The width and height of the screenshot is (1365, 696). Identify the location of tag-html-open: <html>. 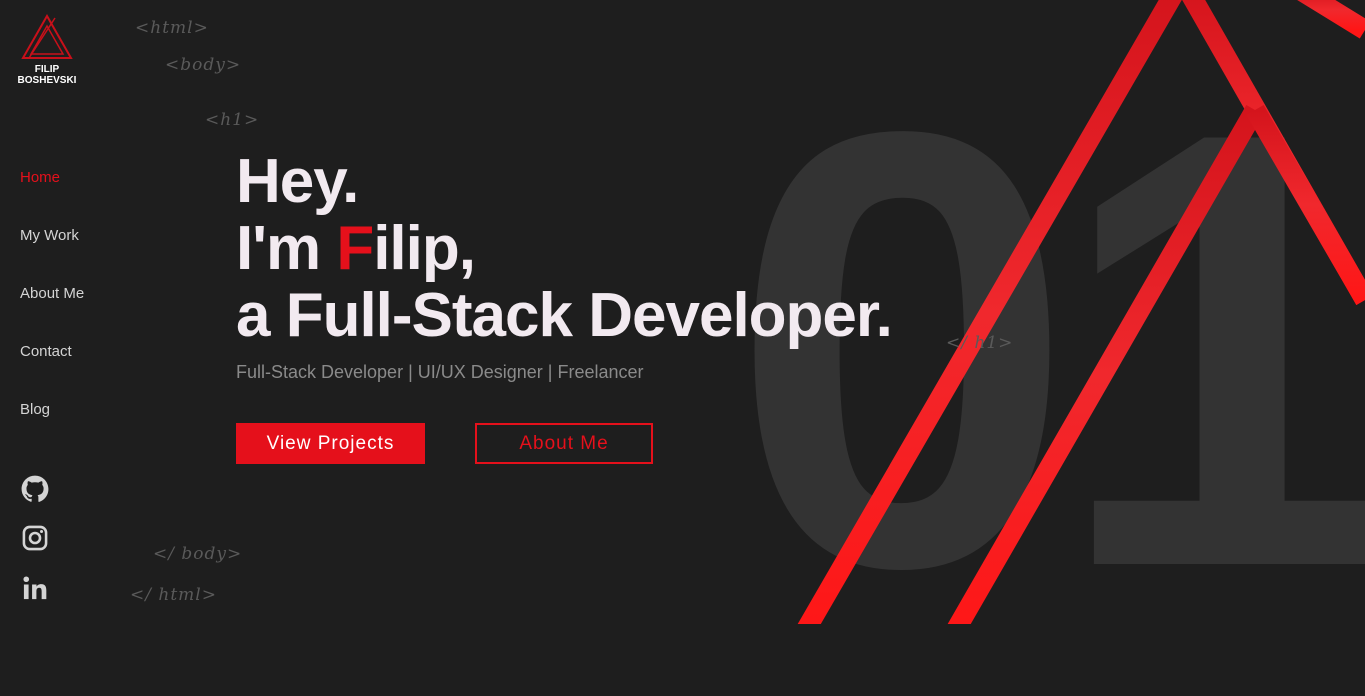
(172, 28).